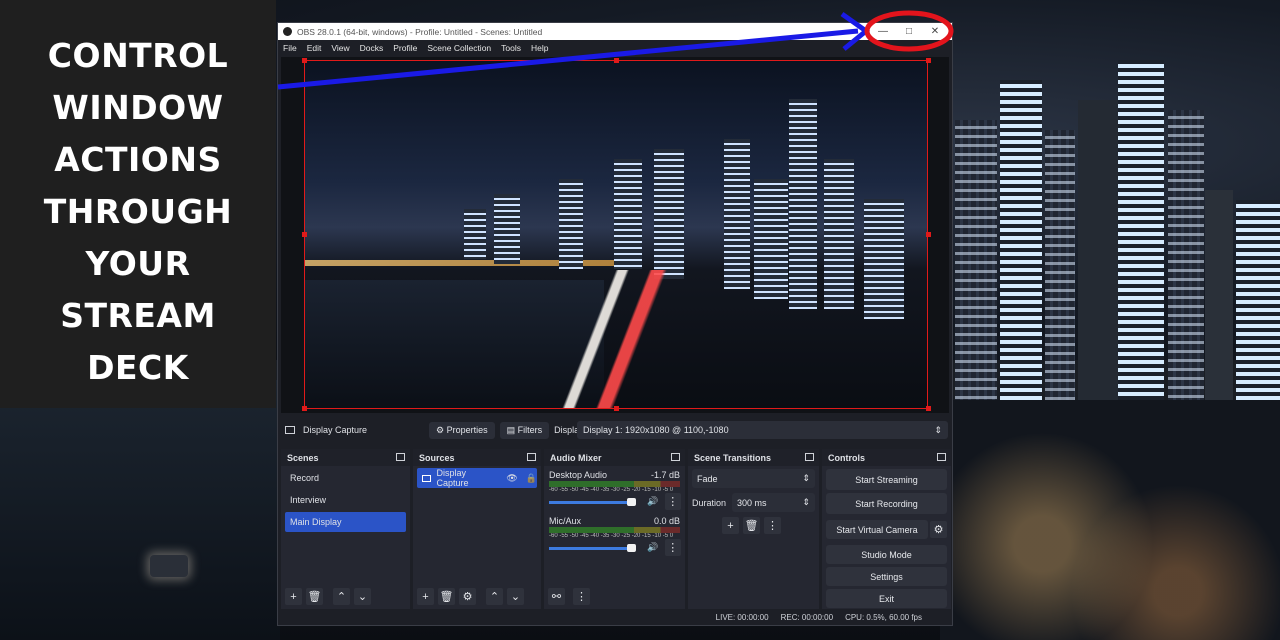  I want to click on eye-icon: 👁, so click(511, 478).